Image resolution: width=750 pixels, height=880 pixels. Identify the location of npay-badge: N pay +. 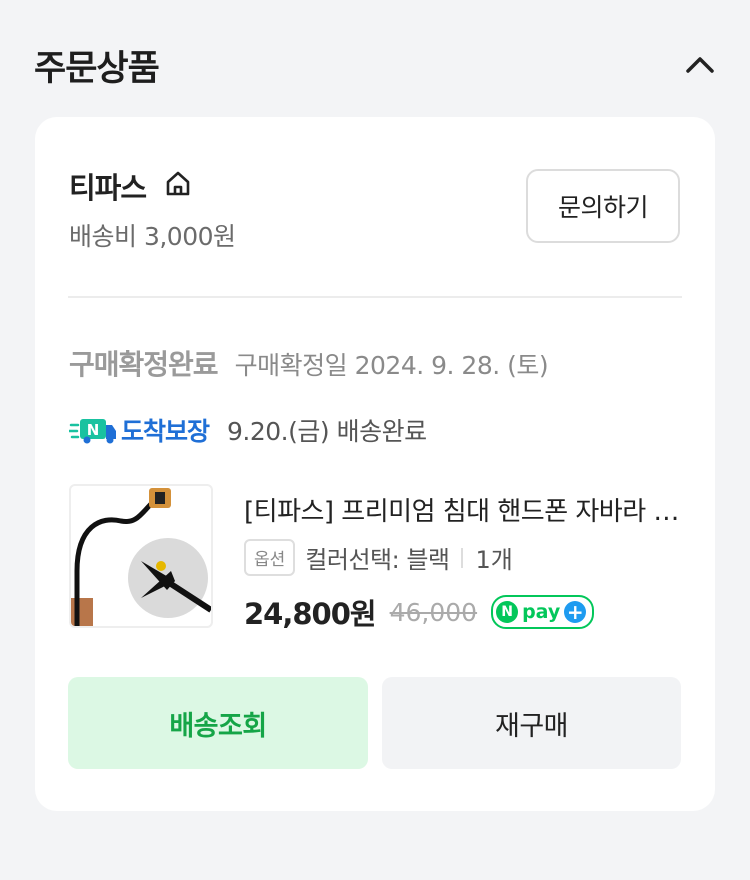
(543, 612).